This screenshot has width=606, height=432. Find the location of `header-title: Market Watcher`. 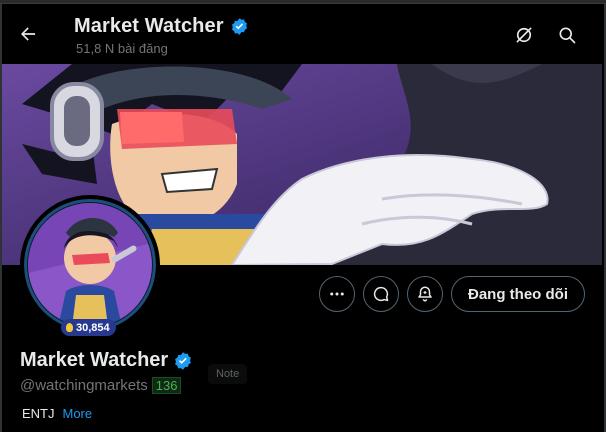

header-title: Market Watcher is located at coordinates (149, 26).